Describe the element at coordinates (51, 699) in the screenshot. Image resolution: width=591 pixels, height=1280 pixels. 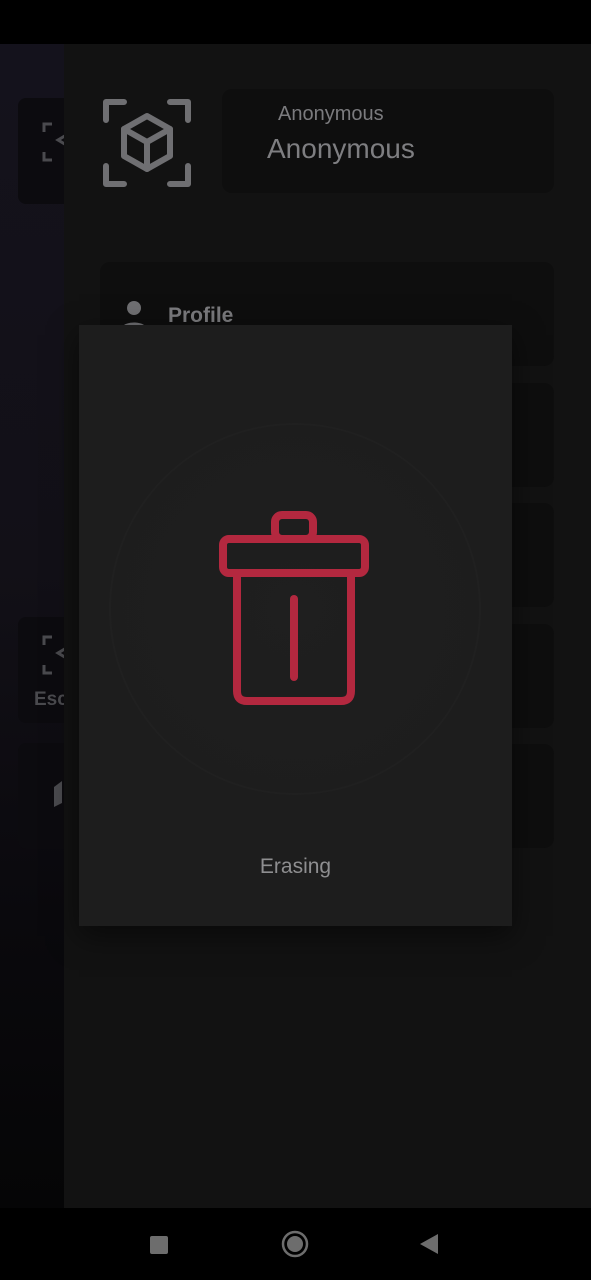
I see `background-card-label: Esc` at that location.